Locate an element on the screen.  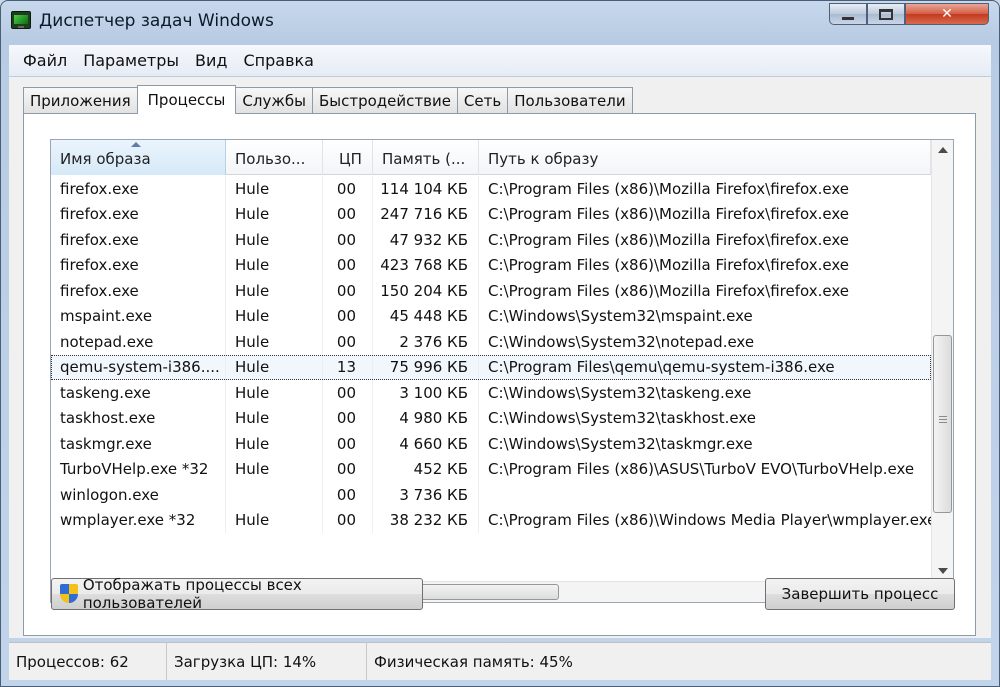
tab-performance: Быстродействие is located at coordinates (384, 100).